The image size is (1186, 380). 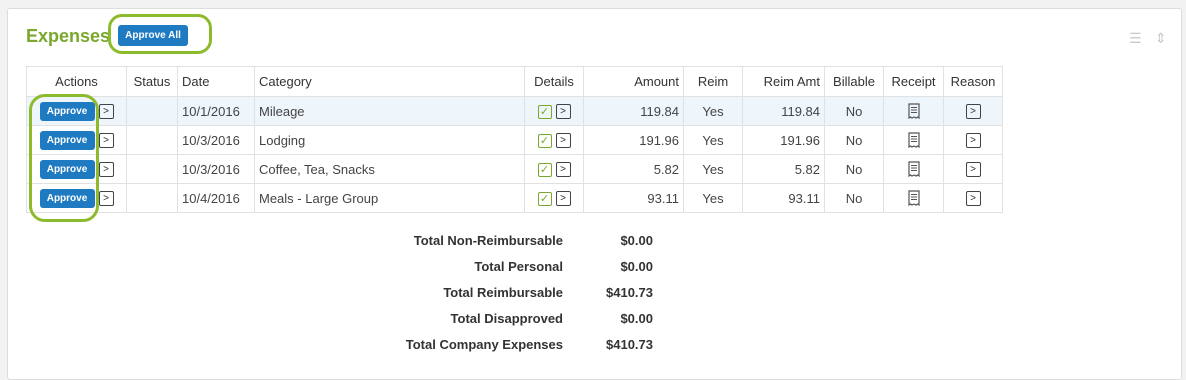 I want to click on reim-amt-cell: 191.96, so click(x=783, y=140).